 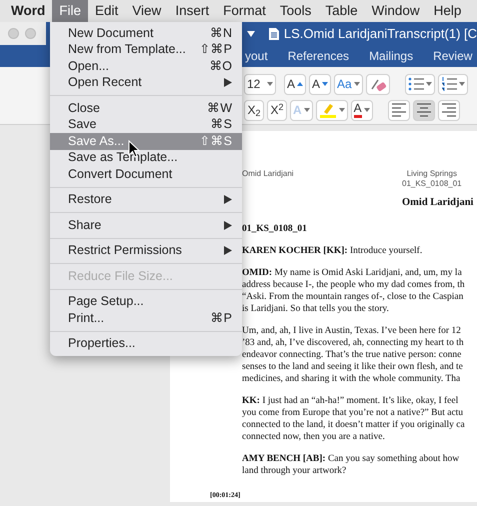 I want to click on paragraph: OMID: My name is Omid Aski Laridjani, and, um, my la address because I-, the people who my dad comes from, th “Aski. From the mountain ranges of-, close to the Caspian is Laridjani. So that tells you the story., so click(x=354, y=291).